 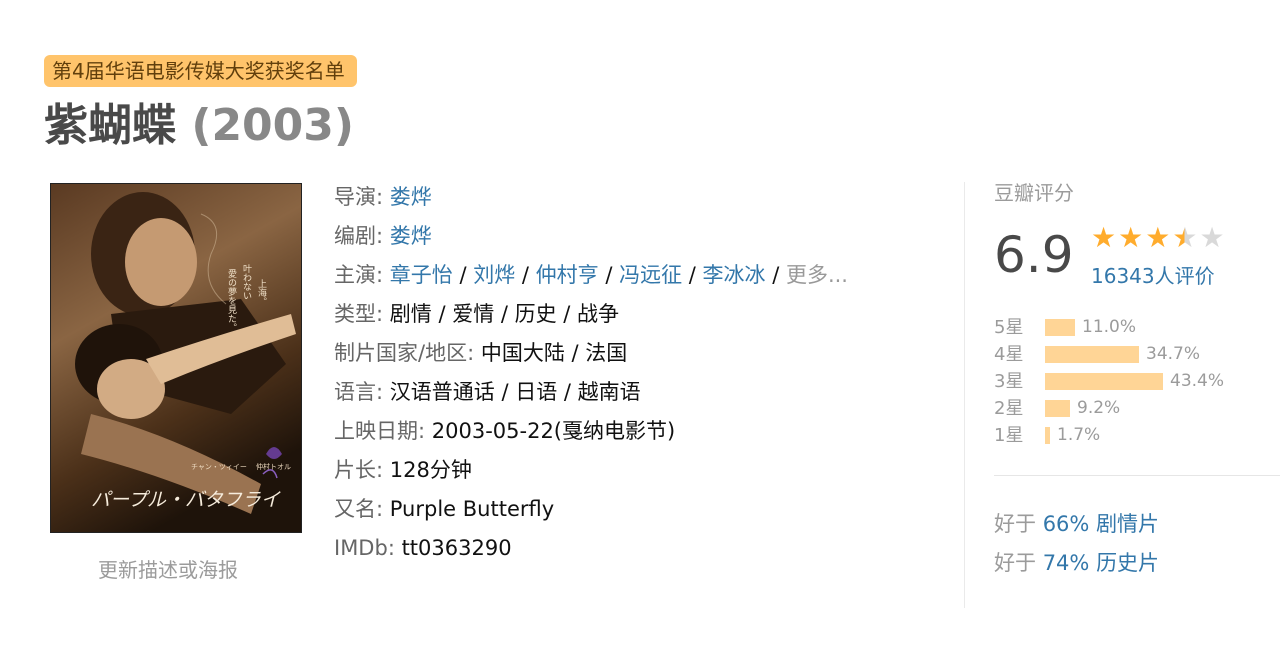 What do you see at coordinates (650, 275) in the screenshot?
I see `cast-link: 冯远征` at bounding box center [650, 275].